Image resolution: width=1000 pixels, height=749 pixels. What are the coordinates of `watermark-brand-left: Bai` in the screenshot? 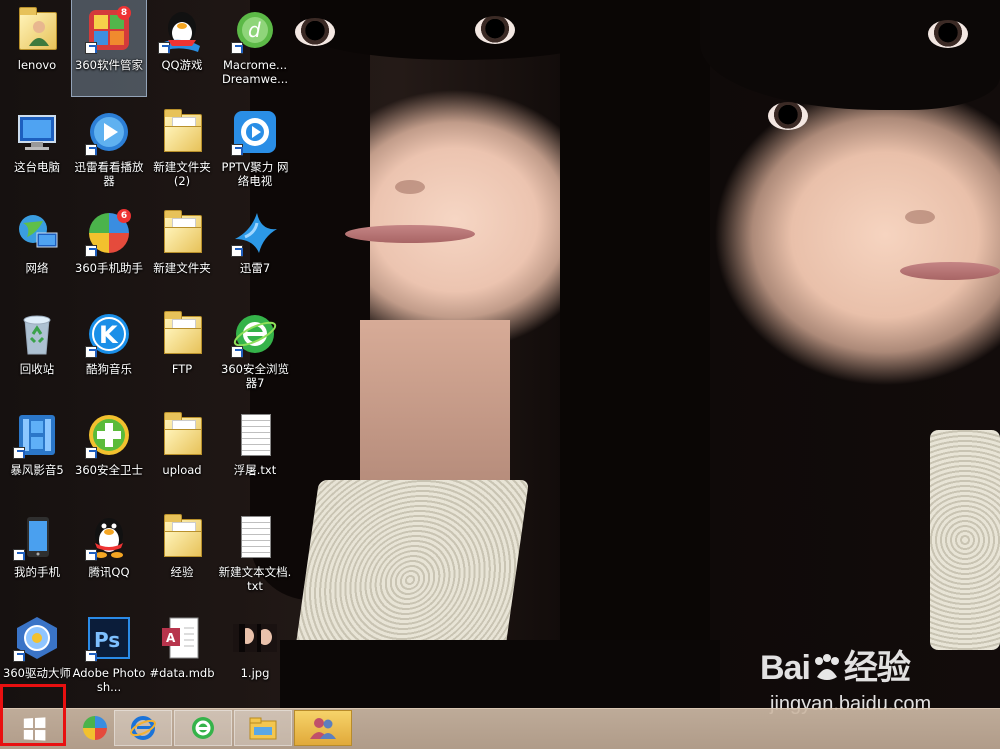 It's located at (785, 668).